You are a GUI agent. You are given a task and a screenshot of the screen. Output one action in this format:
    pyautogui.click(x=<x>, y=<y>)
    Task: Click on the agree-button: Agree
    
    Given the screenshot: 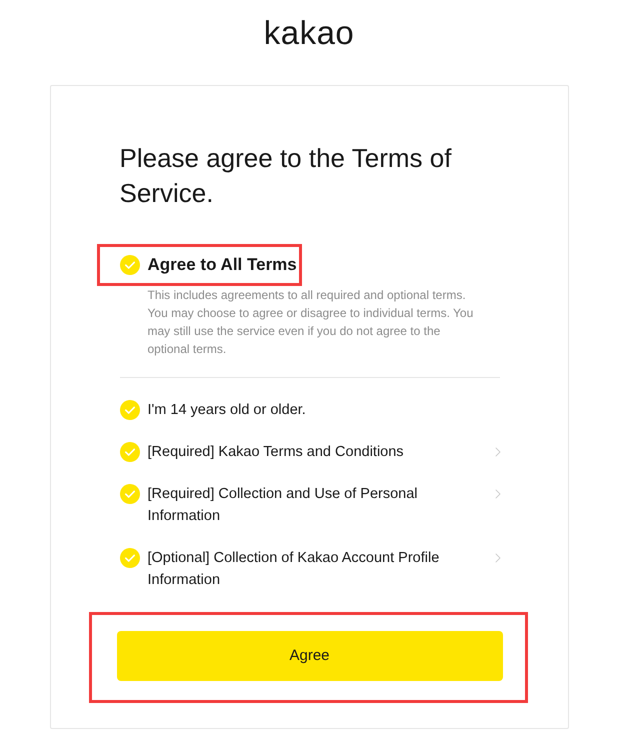 What is the action you would take?
    pyautogui.click(x=309, y=656)
    